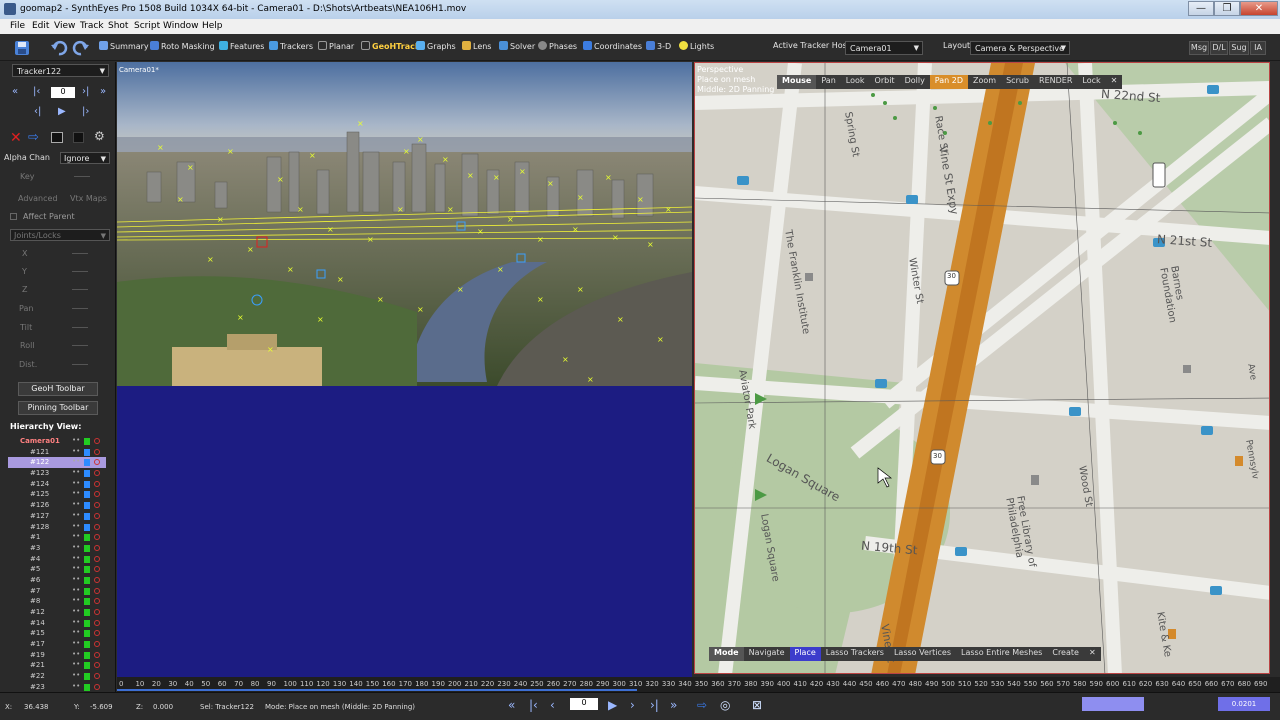 The width and height of the screenshot is (1280, 720). I want to click on tab-geohtrack: GeoHTrack, so click(390, 48).